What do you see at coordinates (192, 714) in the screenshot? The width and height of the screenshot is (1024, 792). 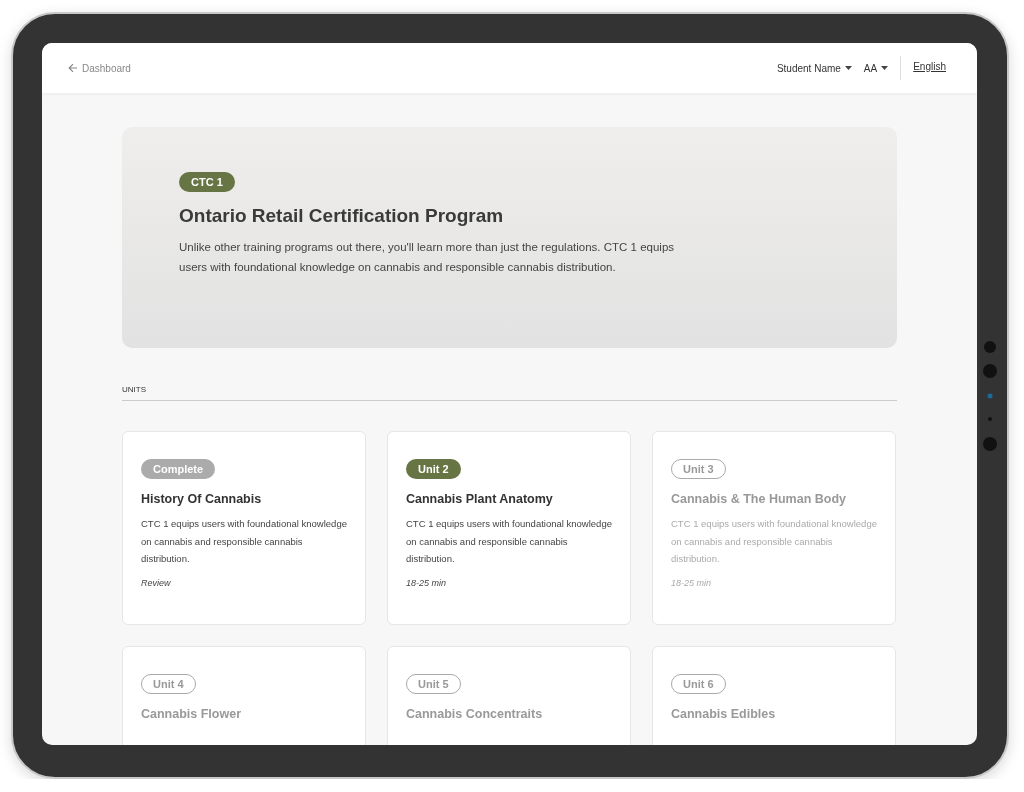 I see `unit-title: Cannabis Flower` at bounding box center [192, 714].